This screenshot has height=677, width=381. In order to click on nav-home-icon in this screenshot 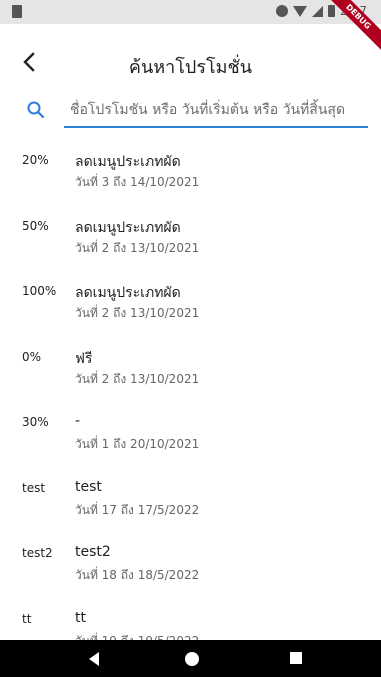, I will do `click(192, 659)`.